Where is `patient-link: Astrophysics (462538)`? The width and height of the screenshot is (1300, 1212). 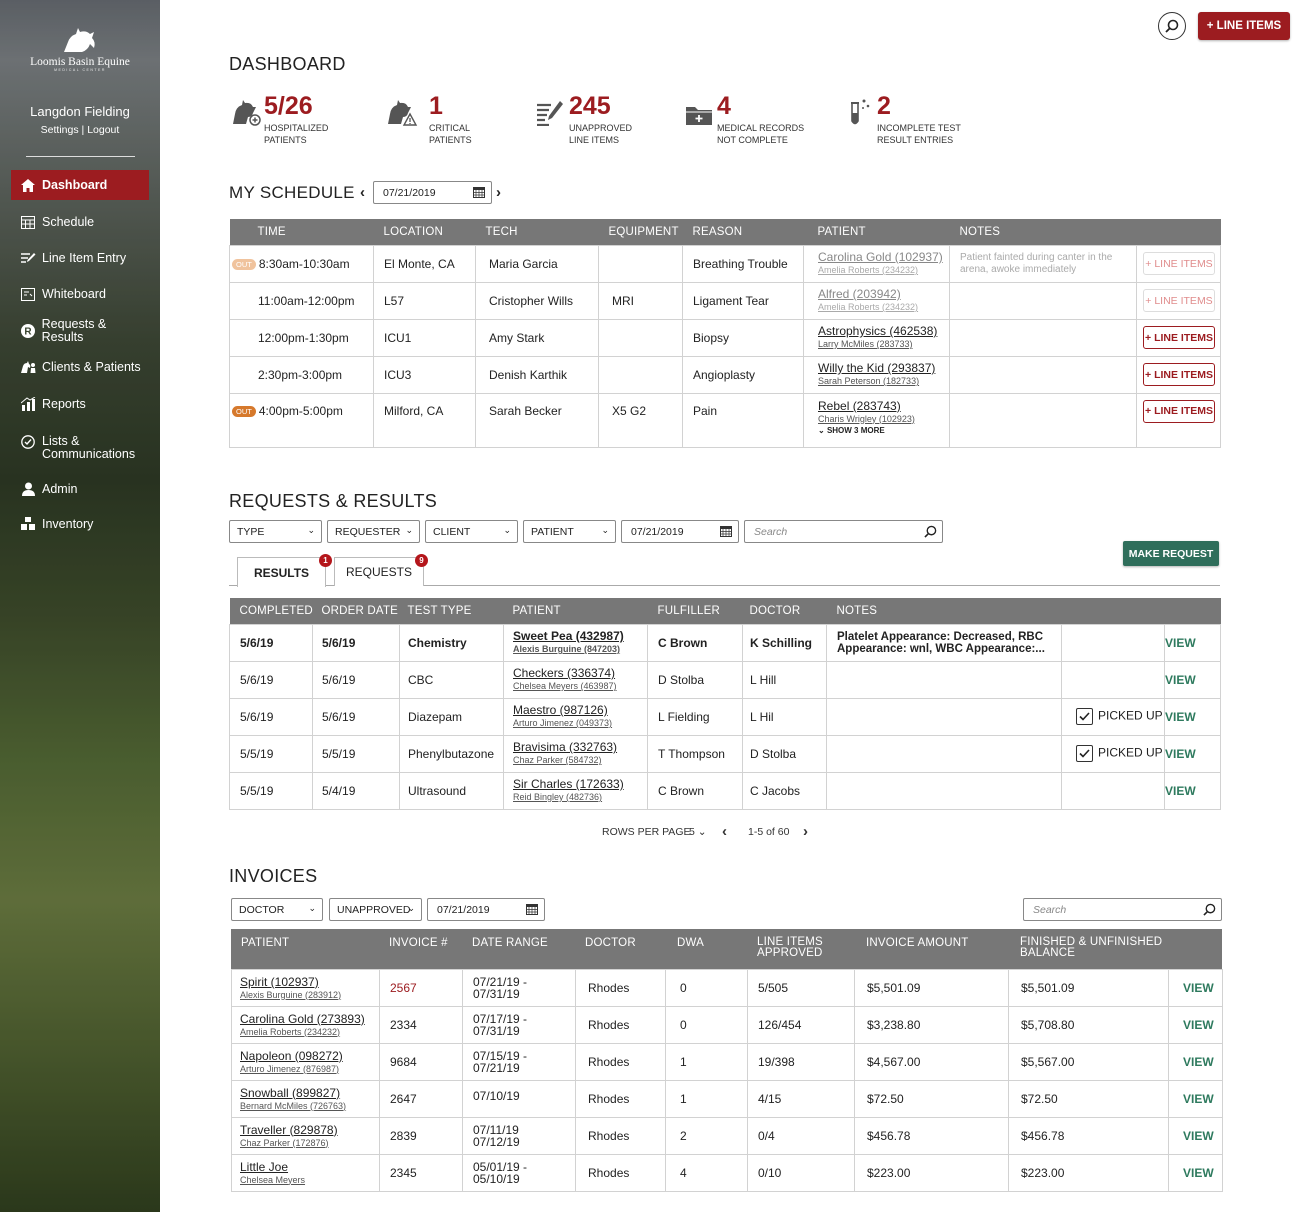
patient-link: Astrophysics (462538) is located at coordinates (883, 331).